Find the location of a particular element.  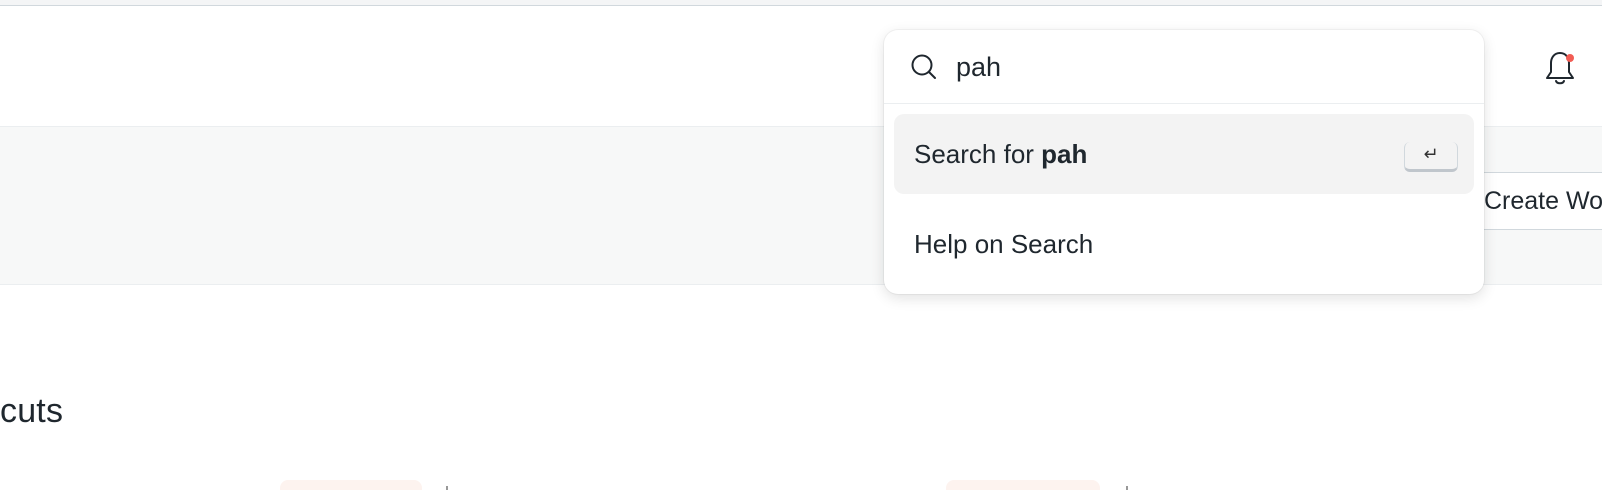

search-term: pah is located at coordinates (1064, 154).